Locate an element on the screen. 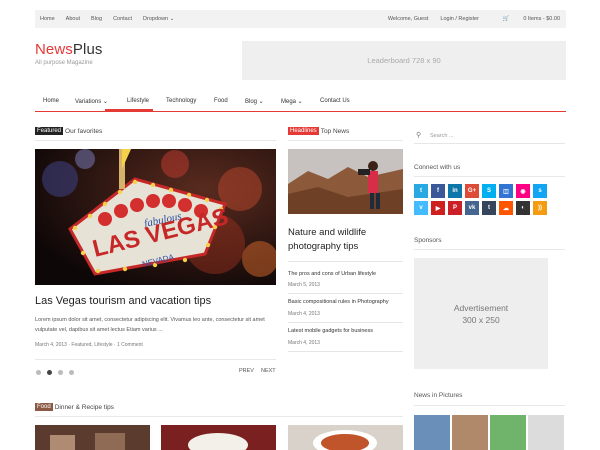 The width and height of the screenshot is (600, 450). nav-technology: Technology is located at coordinates (181, 101).